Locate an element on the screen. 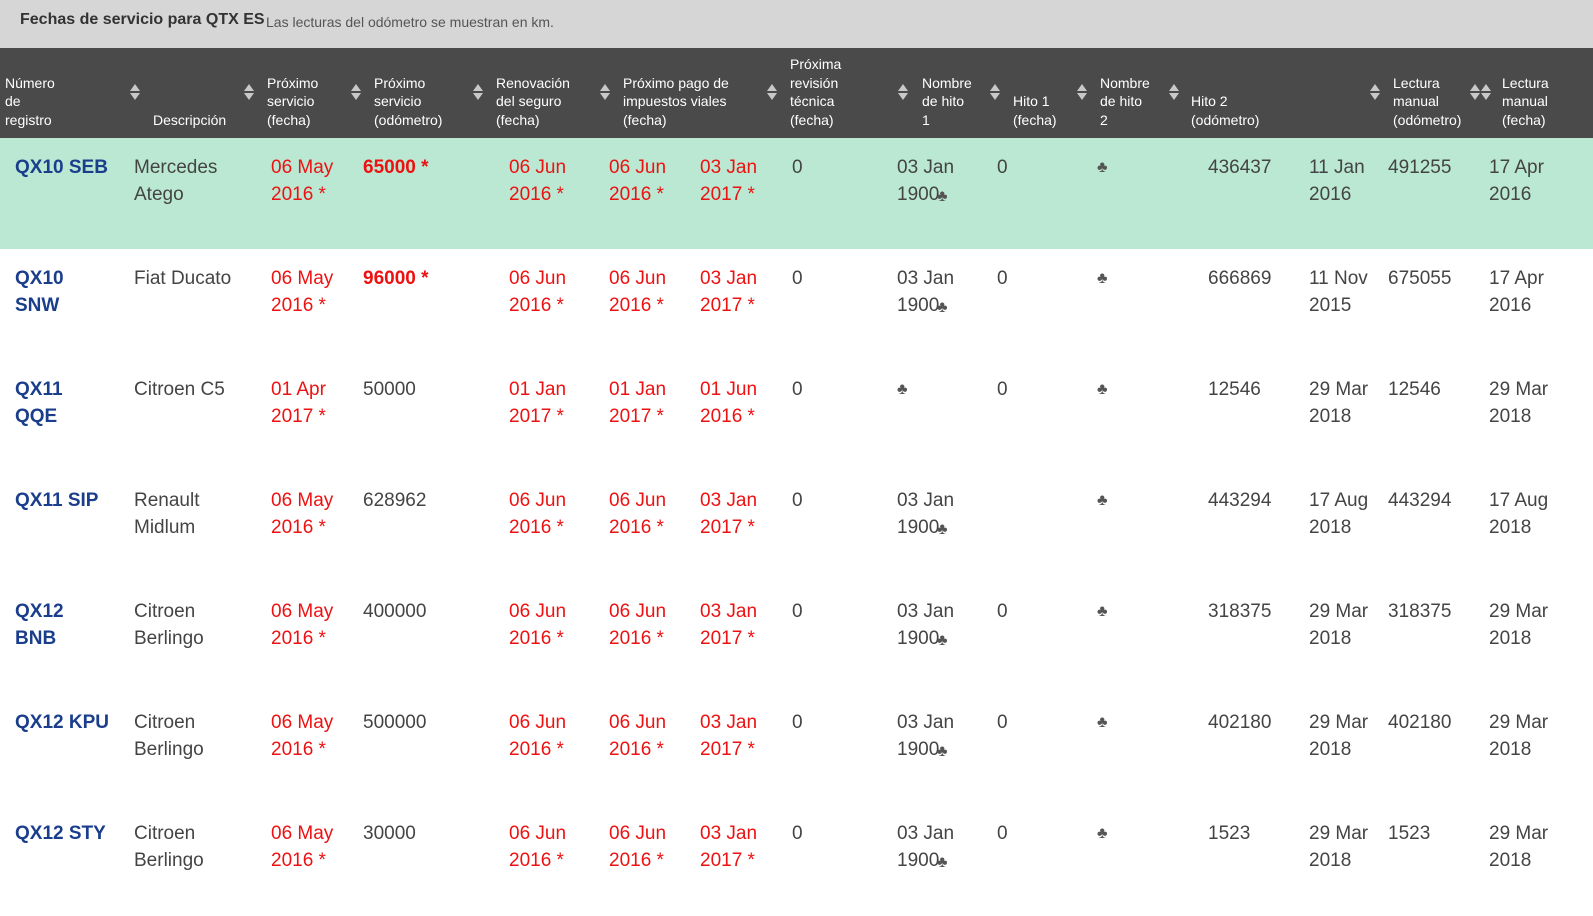 This screenshot has width=1593, height=916. header-label: Nombre de hito 2 is located at coordinates (1125, 102).